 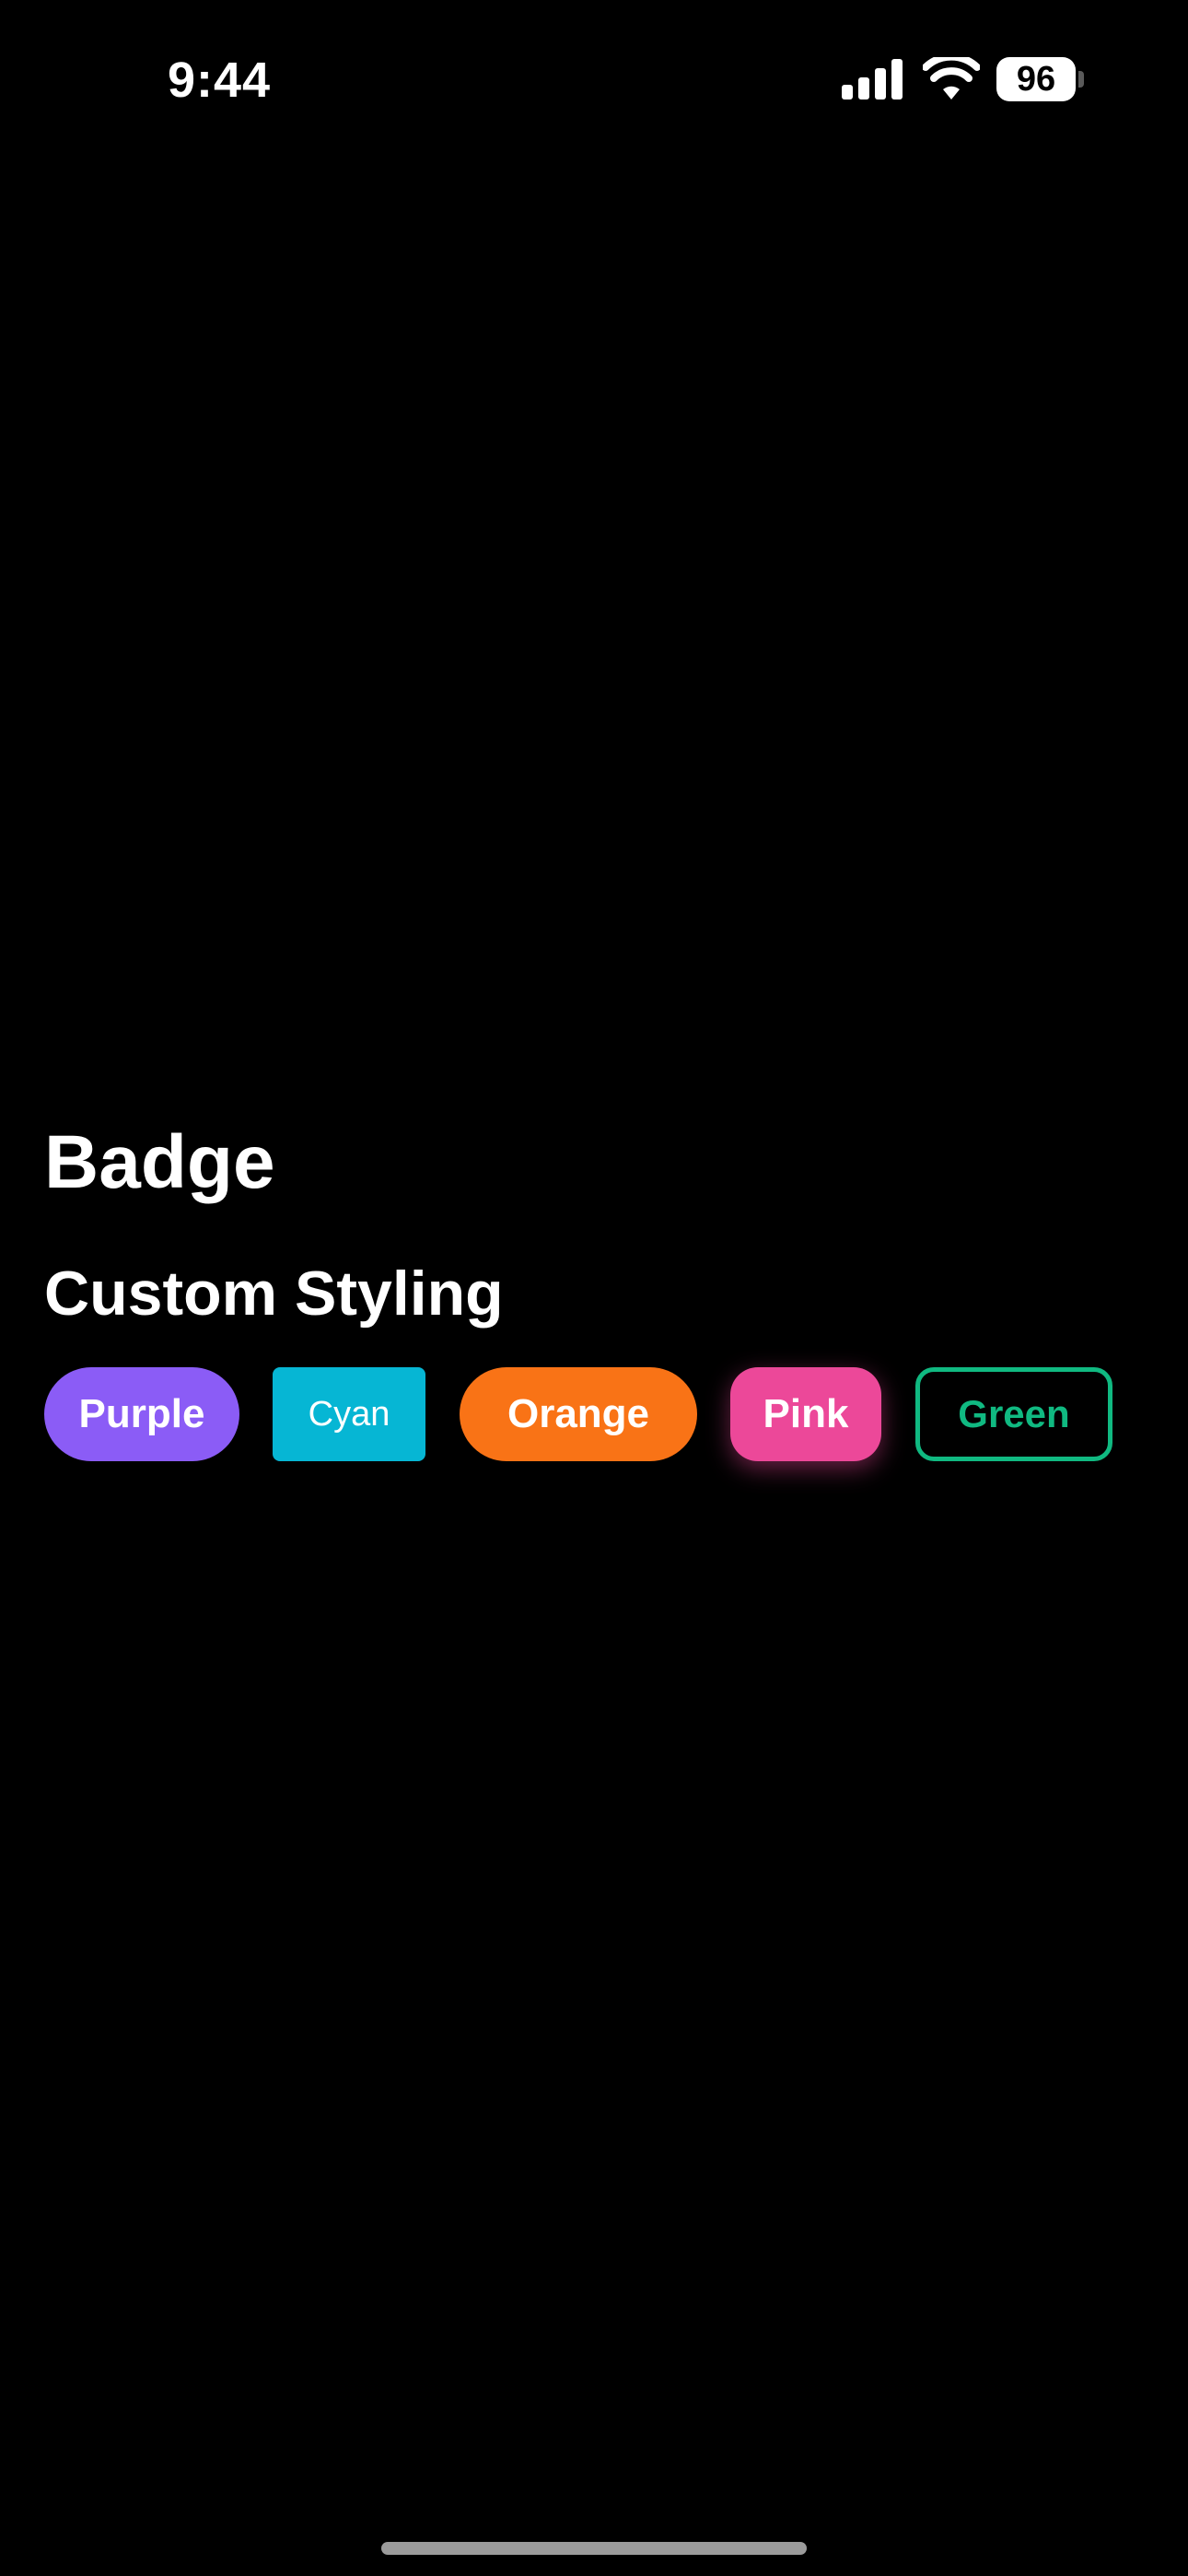 I want to click on signal-icon, so click(x=872, y=79).